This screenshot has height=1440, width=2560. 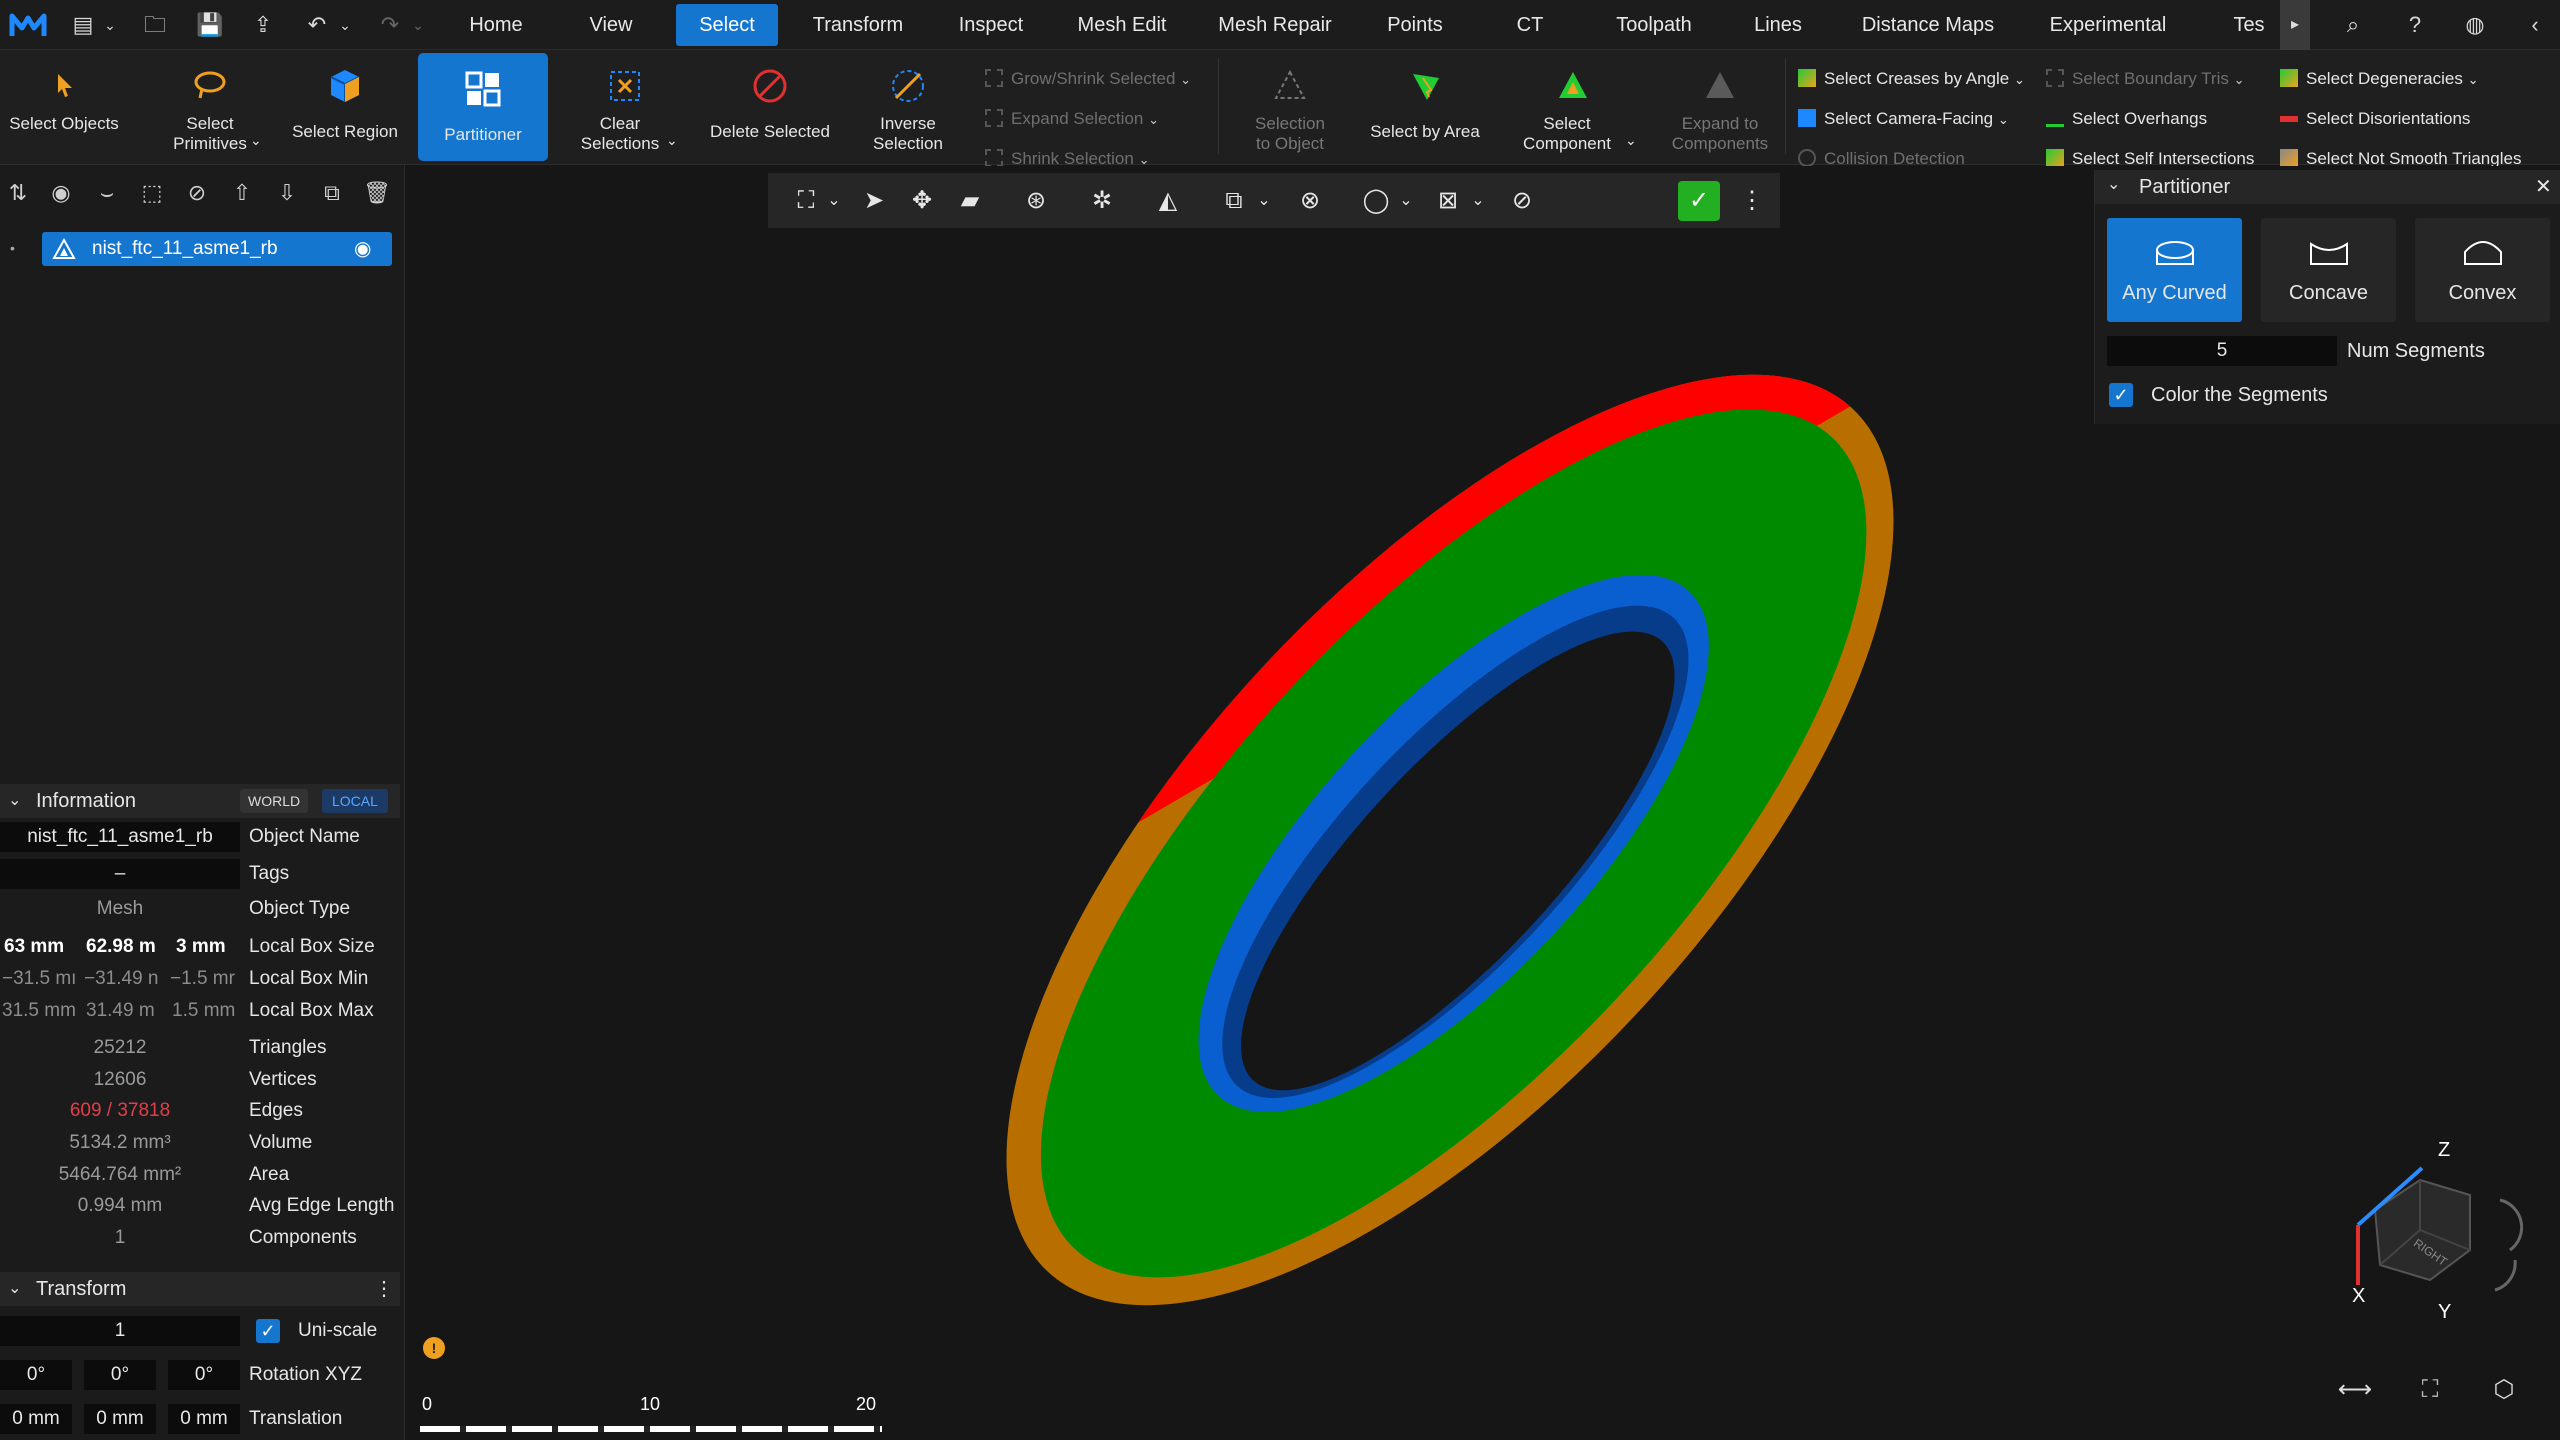 I want to click on help-icon: ?, so click(x=2415, y=25).